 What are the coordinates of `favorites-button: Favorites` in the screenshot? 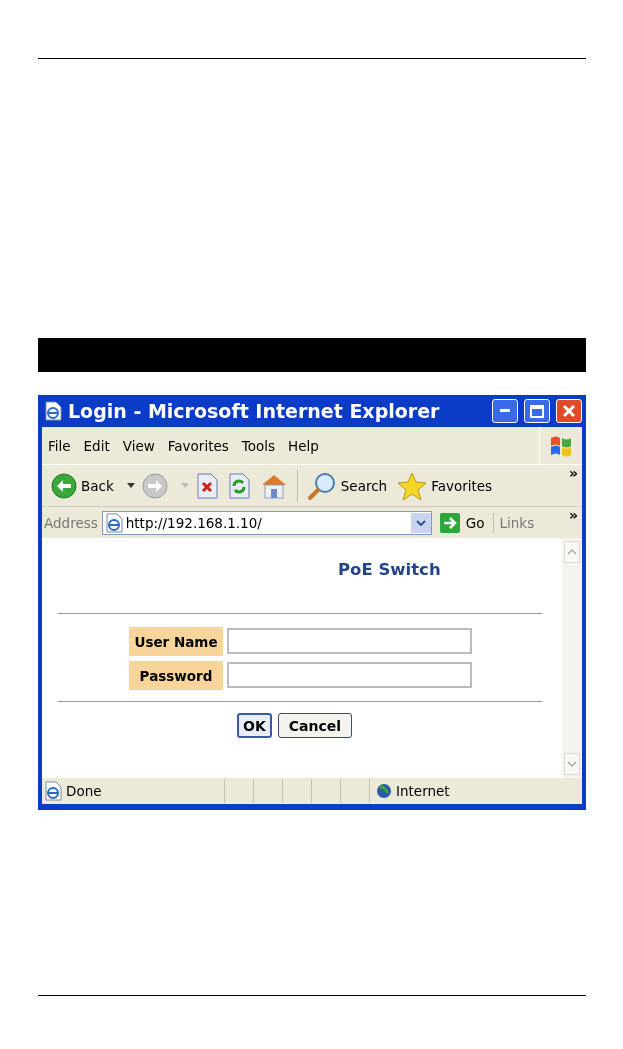 It's located at (445, 485).